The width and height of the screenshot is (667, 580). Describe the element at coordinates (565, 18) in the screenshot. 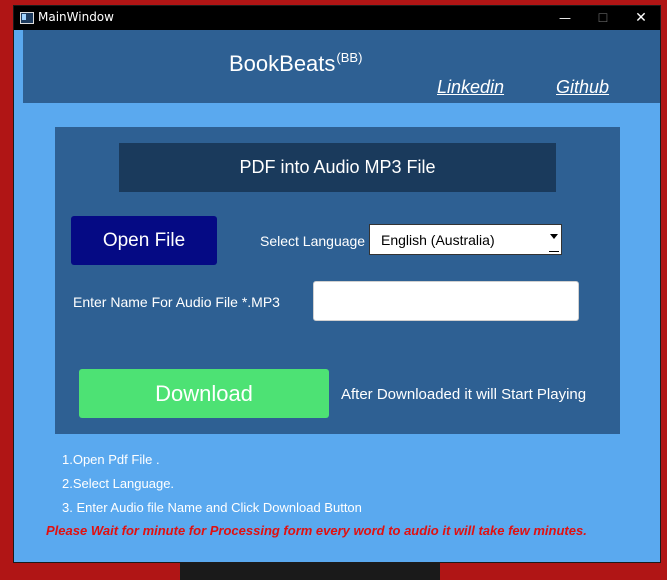

I see `minimize-button: —` at that location.